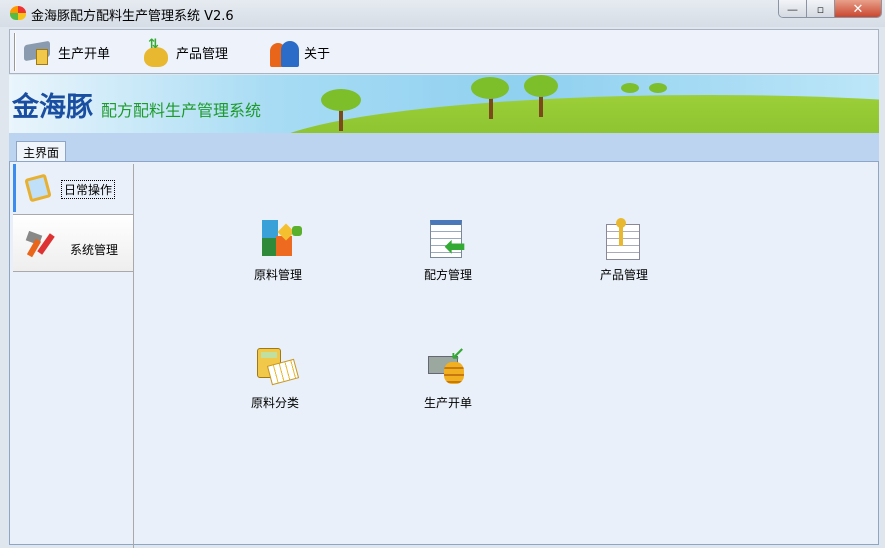 The width and height of the screenshot is (885, 548). What do you see at coordinates (38, 187) in the screenshot?
I see `clipboard-icon` at bounding box center [38, 187].